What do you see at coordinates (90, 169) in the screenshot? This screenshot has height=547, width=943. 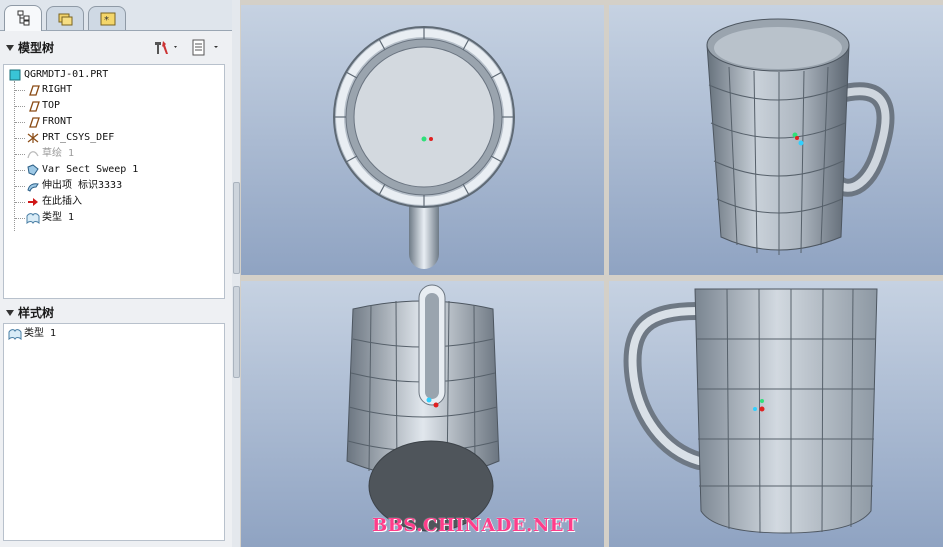 I see `tree-item-label: Var Sect Sweep 1` at bounding box center [90, 169].